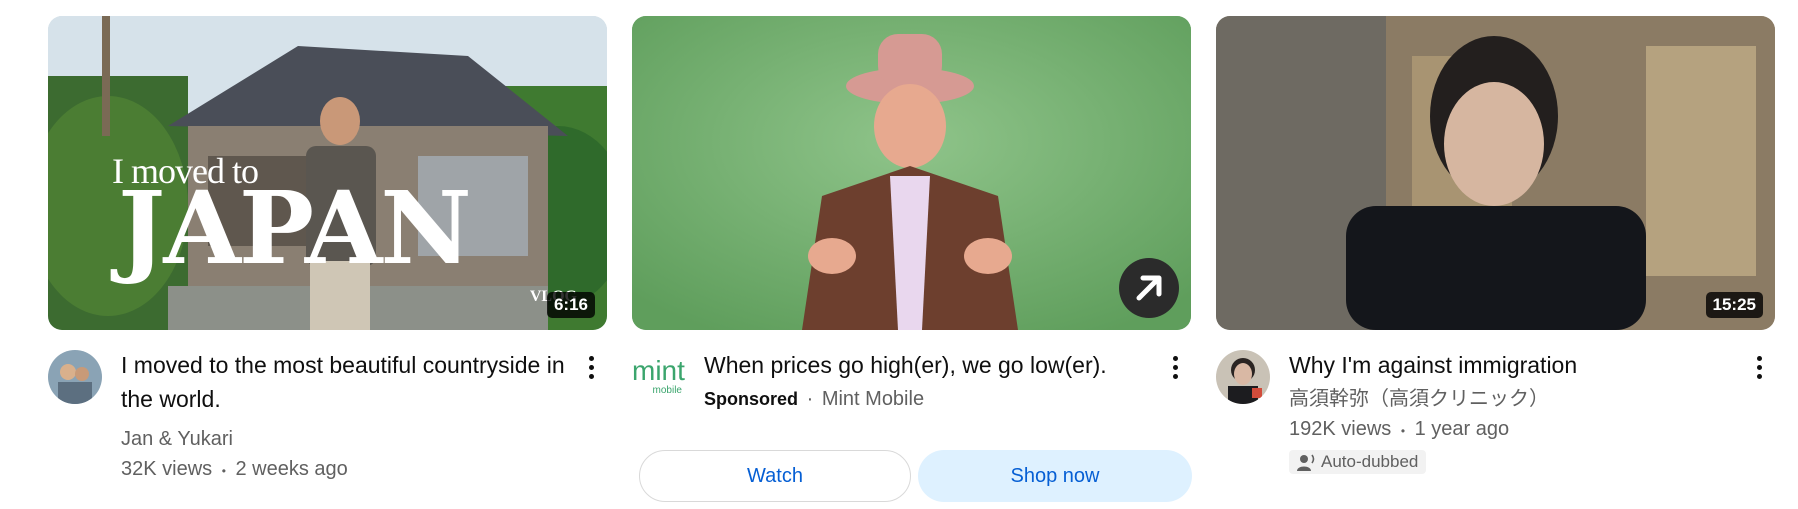 Image resolution: width=1798 pixels, height=509 pixels. Describe the element at coordinates (775, 476) in the screenshot. I see `watch-button: Watch` at that location.